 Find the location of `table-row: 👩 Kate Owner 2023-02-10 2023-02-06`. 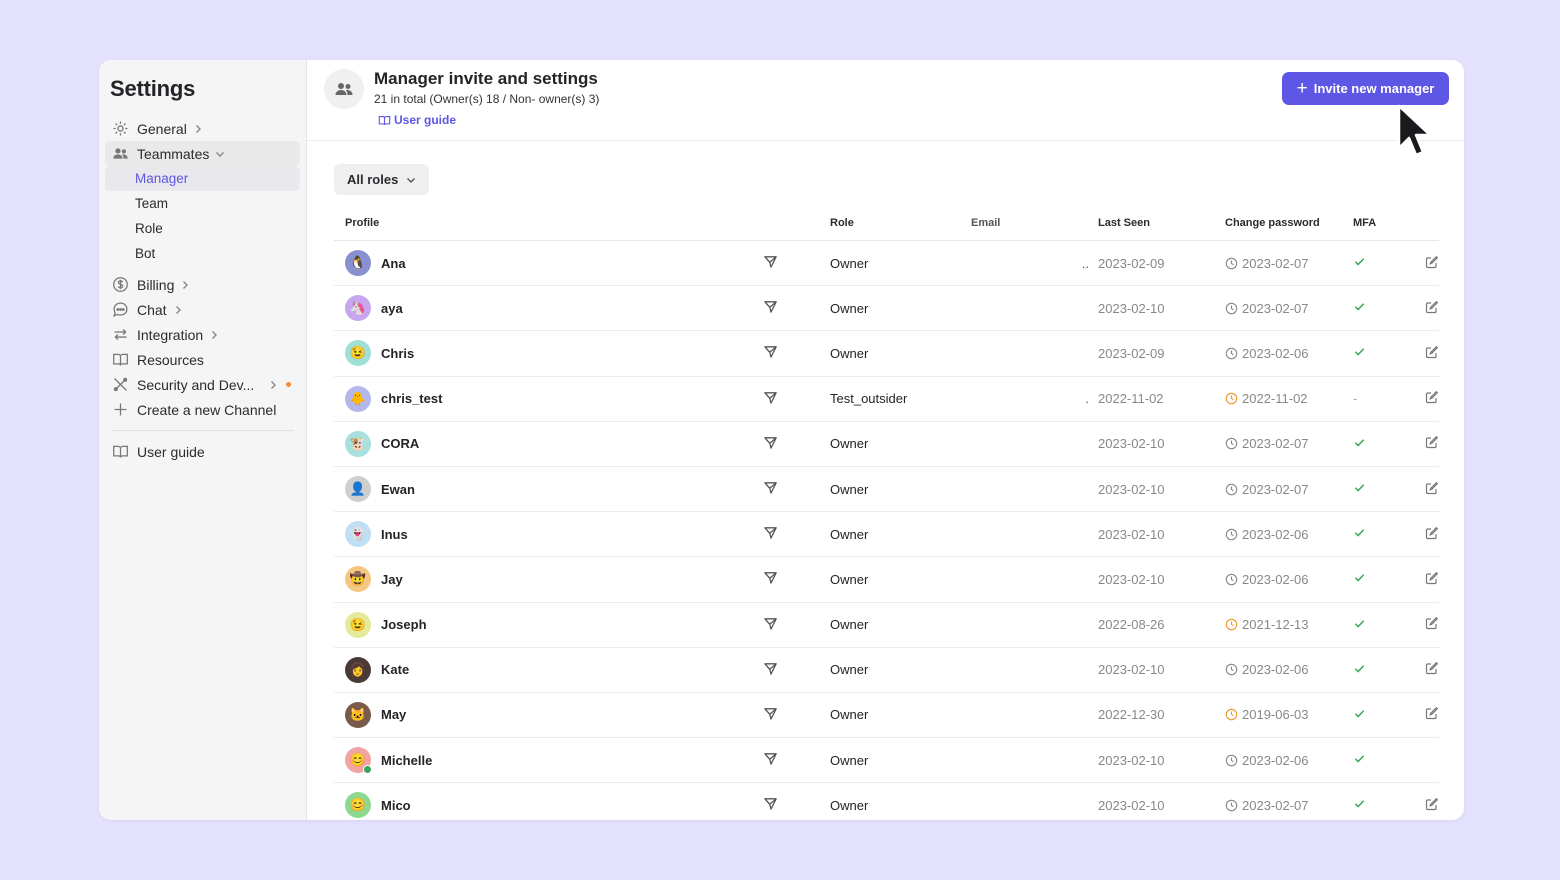

table-row: 👩 Kate Owner 2023-02-10 2023-02-06 is located at coordinates (886, 670).